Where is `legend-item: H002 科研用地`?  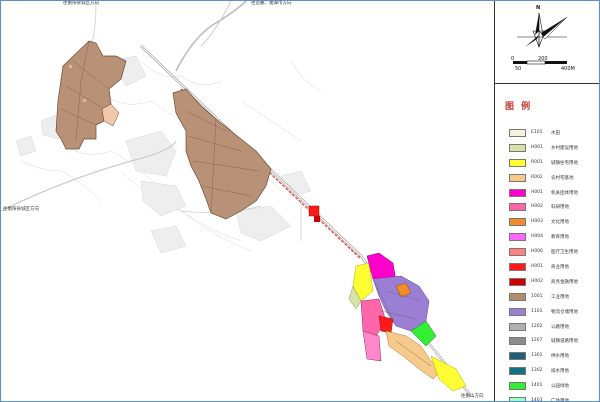 legend-item: H002 科研用地 is located at coordinates (554, 208).